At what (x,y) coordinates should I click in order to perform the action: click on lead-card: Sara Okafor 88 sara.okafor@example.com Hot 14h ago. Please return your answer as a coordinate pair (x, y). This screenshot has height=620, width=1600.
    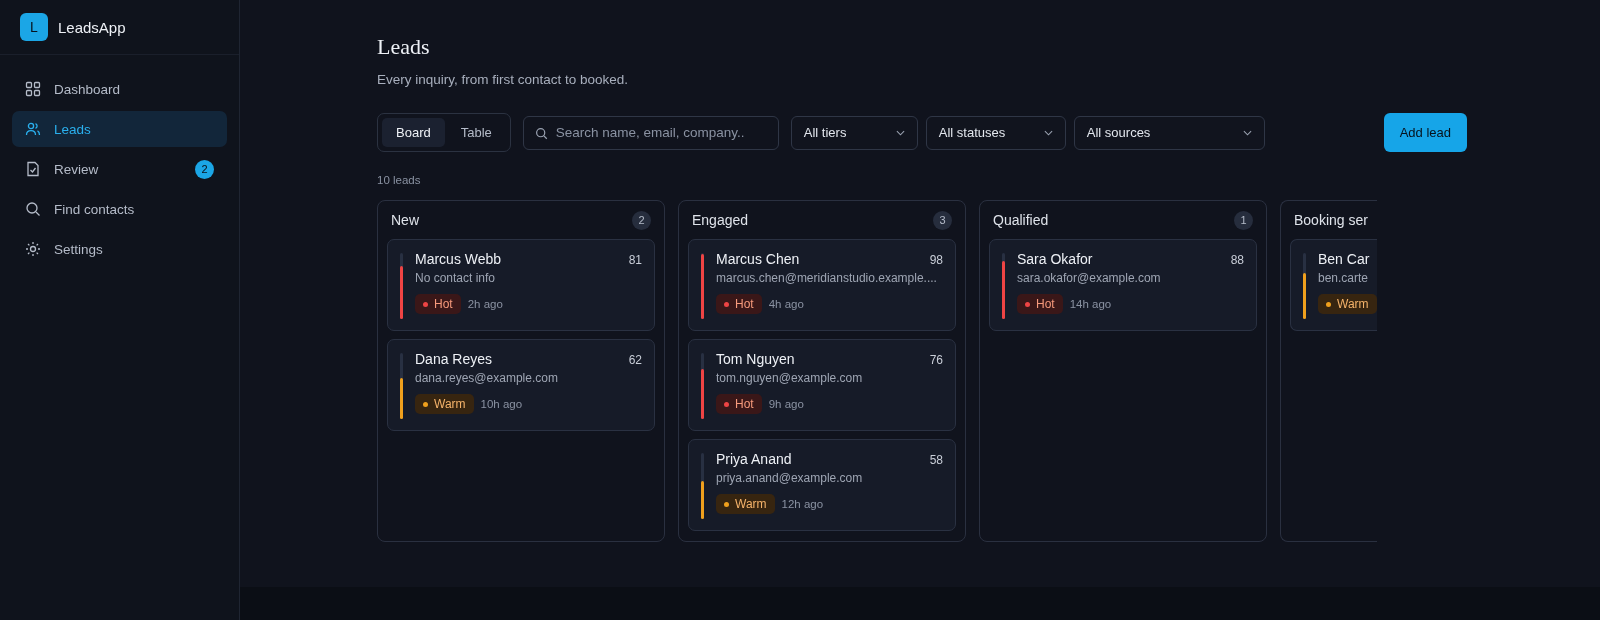
    Looking at the image, I should click on (1123, 285).